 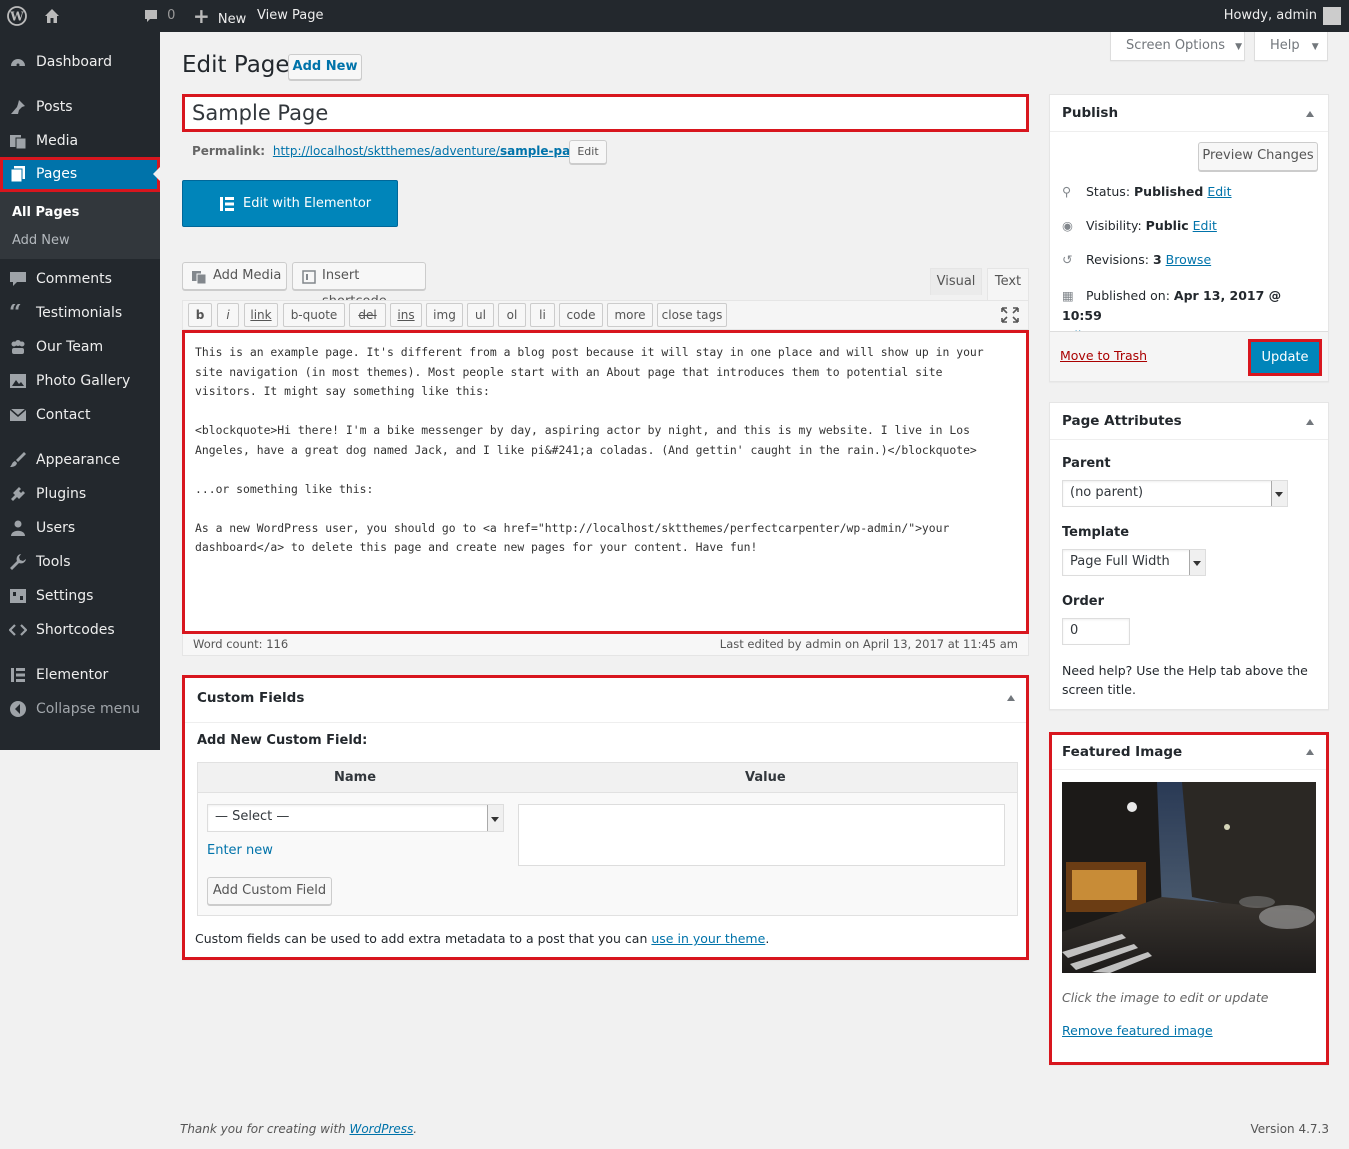 I want to click on sidebar-item-testimonials: “ Testimonials, so click(x=80, y=313).